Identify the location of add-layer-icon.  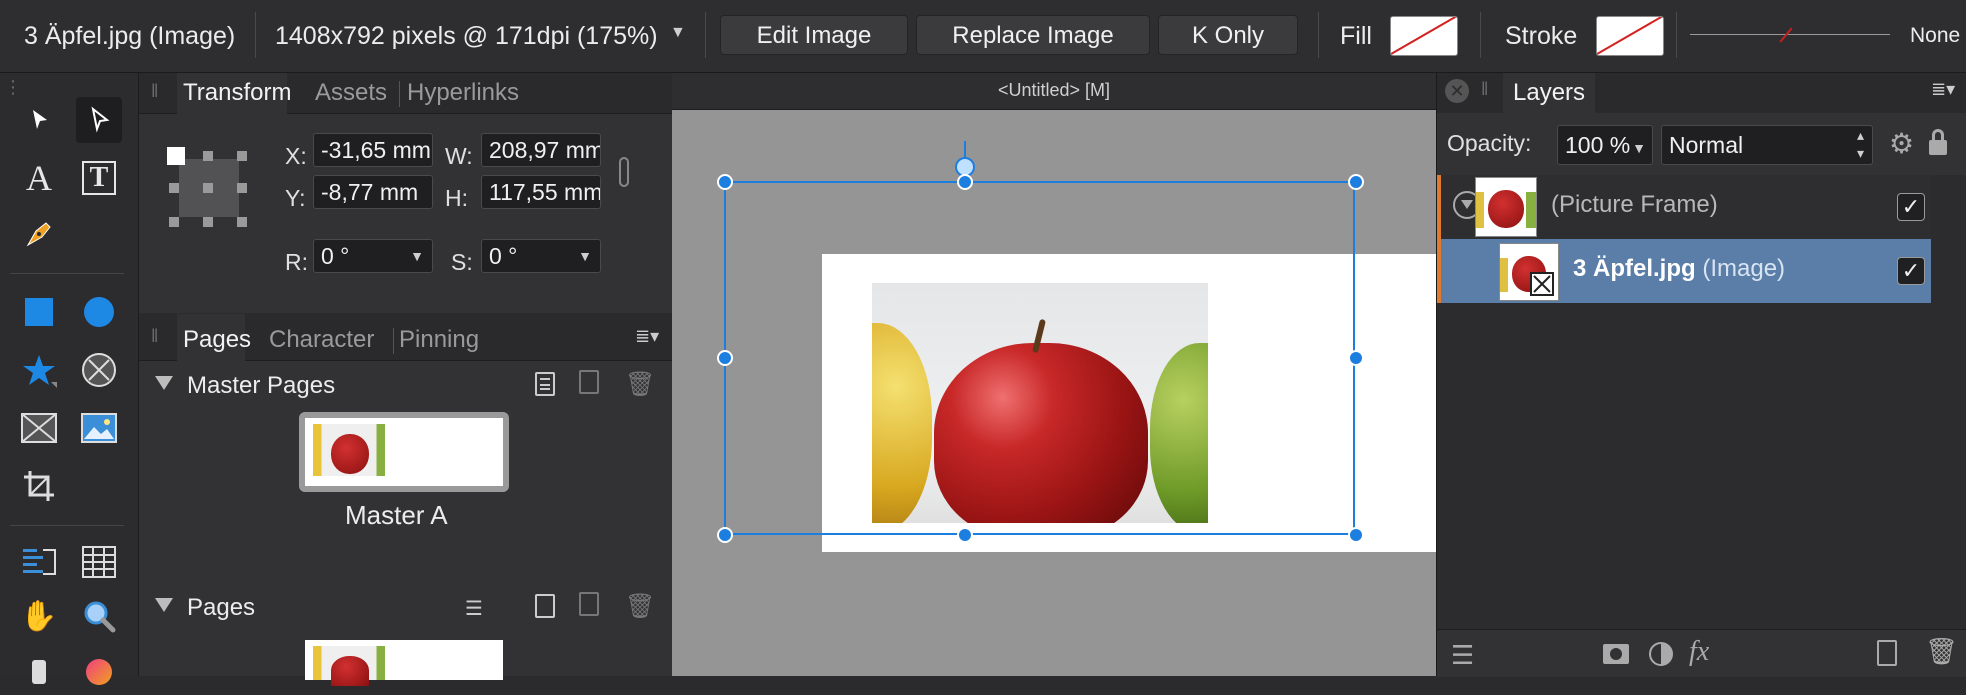
(1887, 653).